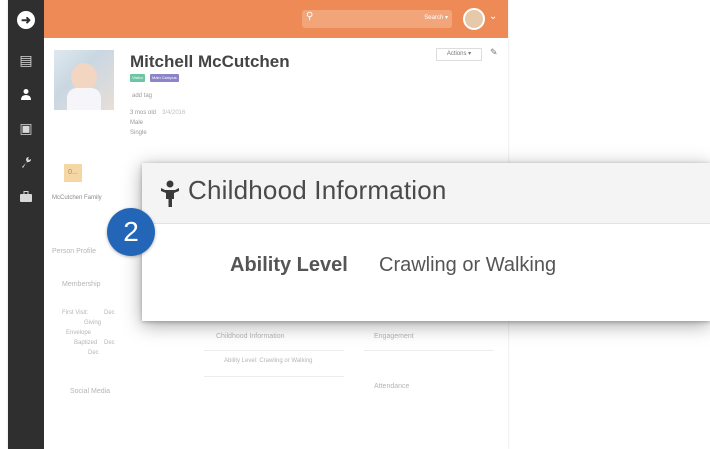 This screenshot has width=710, height=449. What do you see at coordinates (250, 336) in the screenshot?
I see `childhood-info-heading-small: Childhood Information` at bounding box center [250, 336].